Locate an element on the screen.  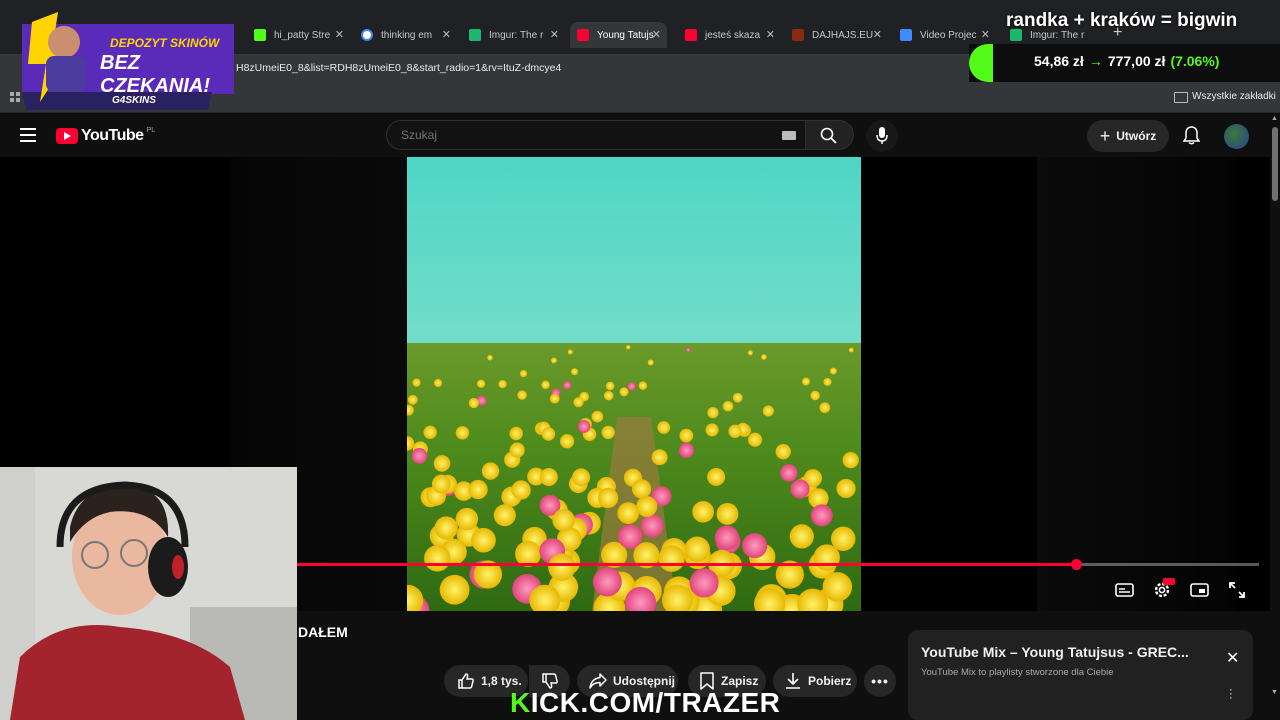
share-label: Udostępnij is located at coordinates (644, 681).